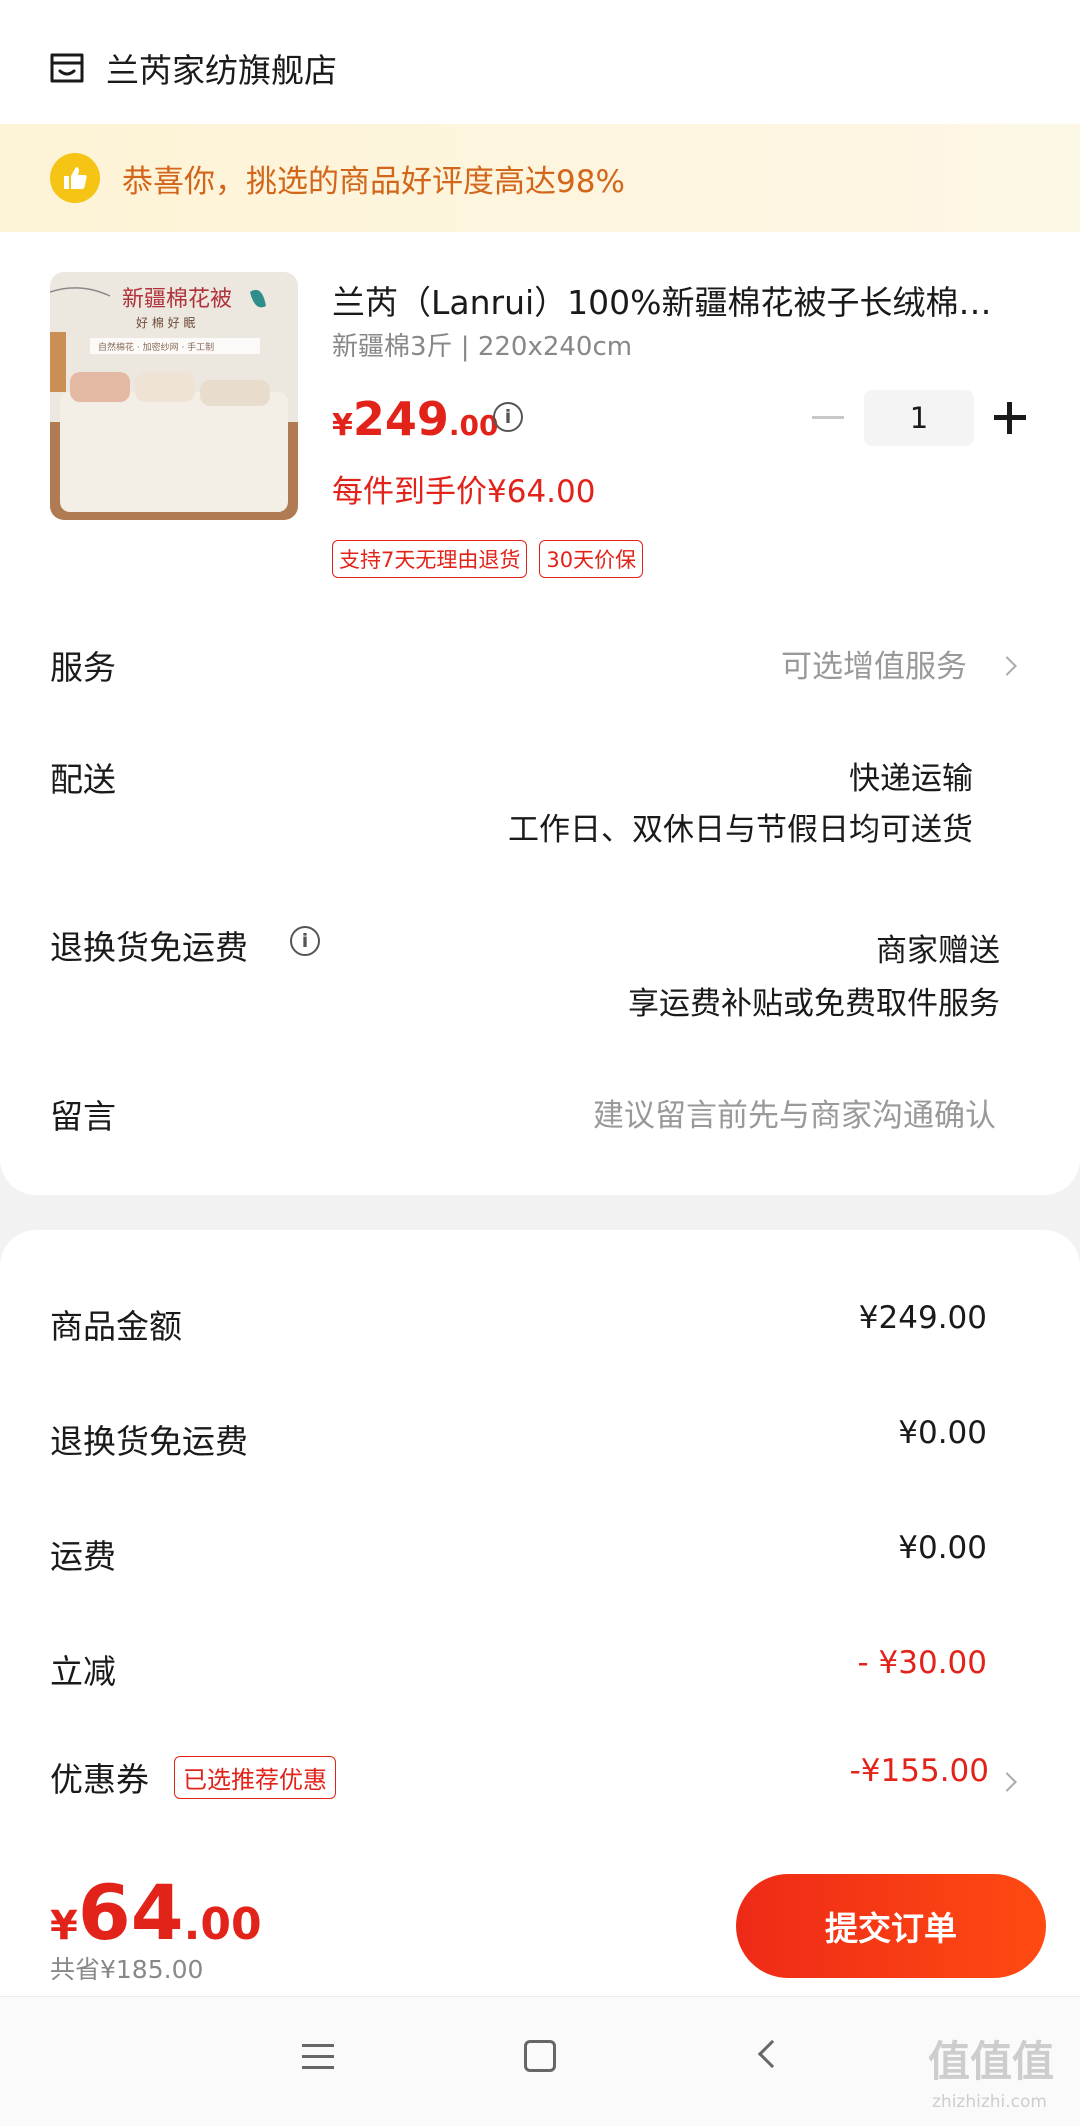  Describe the element at coordinates (1007, 666) in the screenshot. I see `chevron-right-icon` at that location.